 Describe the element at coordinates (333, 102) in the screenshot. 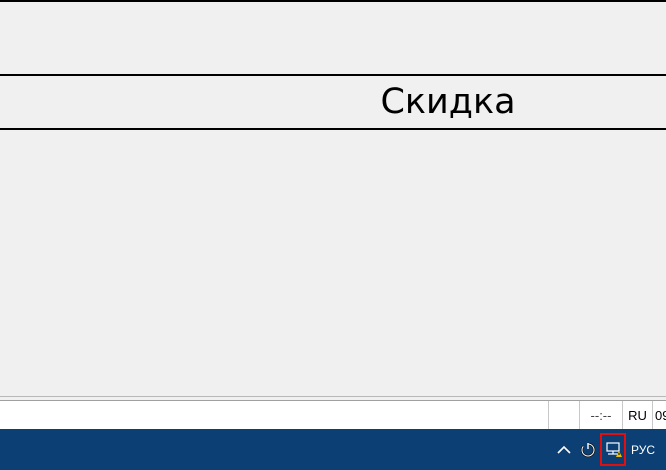

I see `discount-row: Скидка` at that location.